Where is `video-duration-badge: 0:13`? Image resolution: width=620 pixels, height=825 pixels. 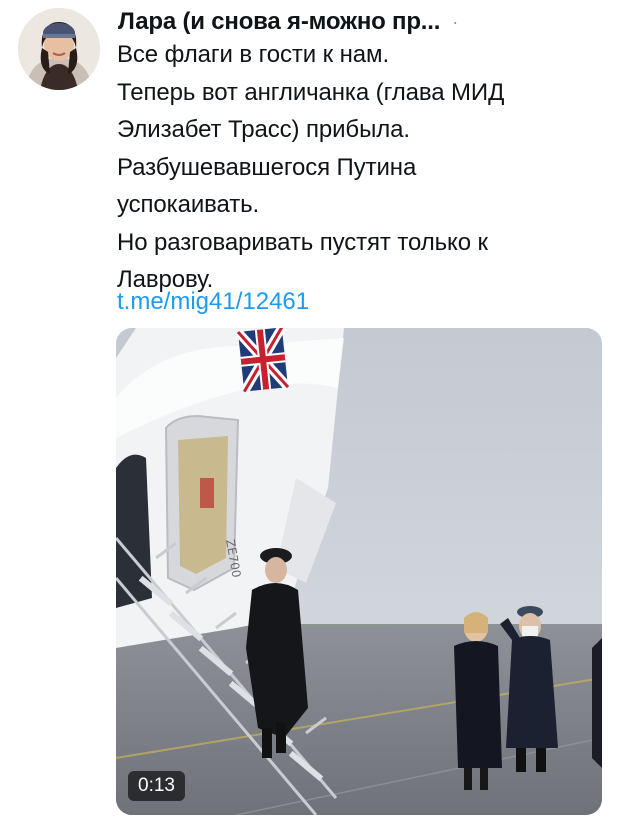 video-duration-badge: 0:13 is located at coordinates (156, 786).